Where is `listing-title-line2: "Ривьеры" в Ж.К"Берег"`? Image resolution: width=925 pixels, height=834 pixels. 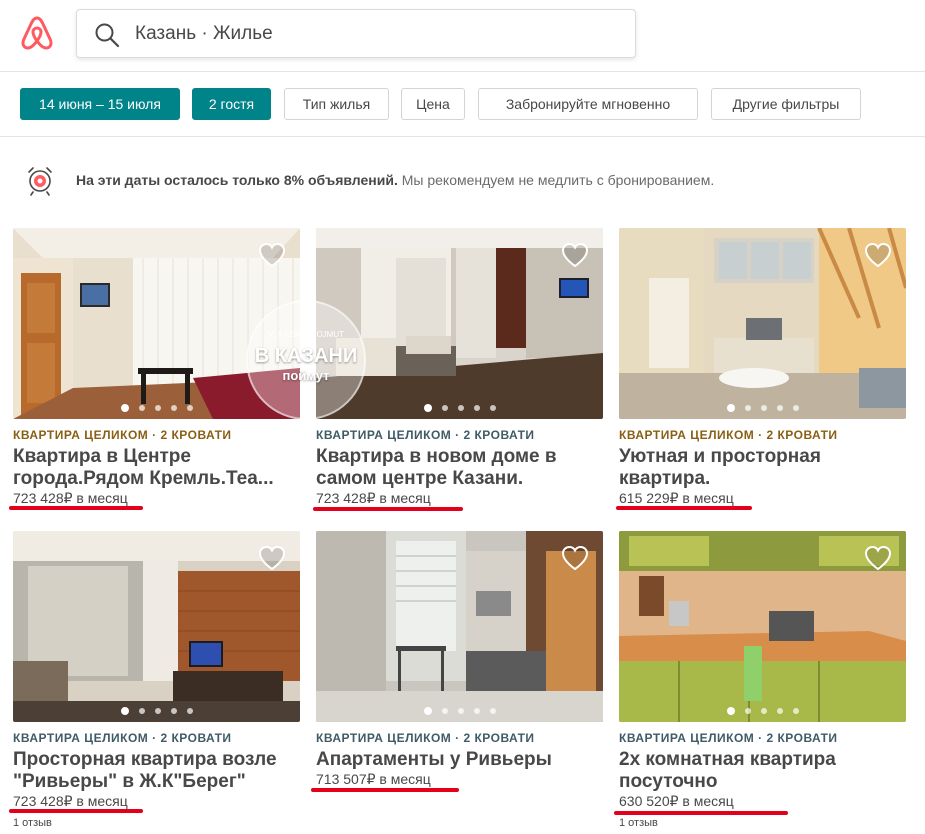
listing-title-line2: "Ривьеры" в Ж.К"Берег" is located at coordinates (129, 781).